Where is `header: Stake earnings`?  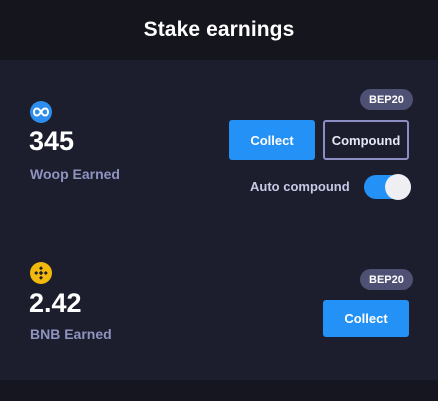
header: Stake earnings is located at coordinates (219, 30).